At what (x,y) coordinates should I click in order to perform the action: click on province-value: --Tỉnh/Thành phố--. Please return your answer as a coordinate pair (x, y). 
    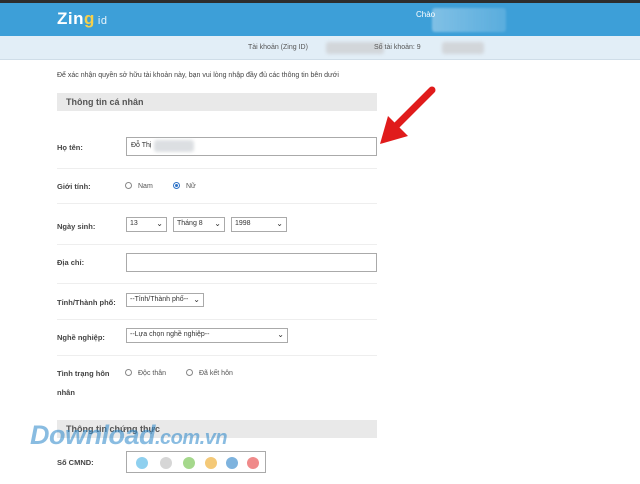
    Looking at the image, I should click on (159, 299).